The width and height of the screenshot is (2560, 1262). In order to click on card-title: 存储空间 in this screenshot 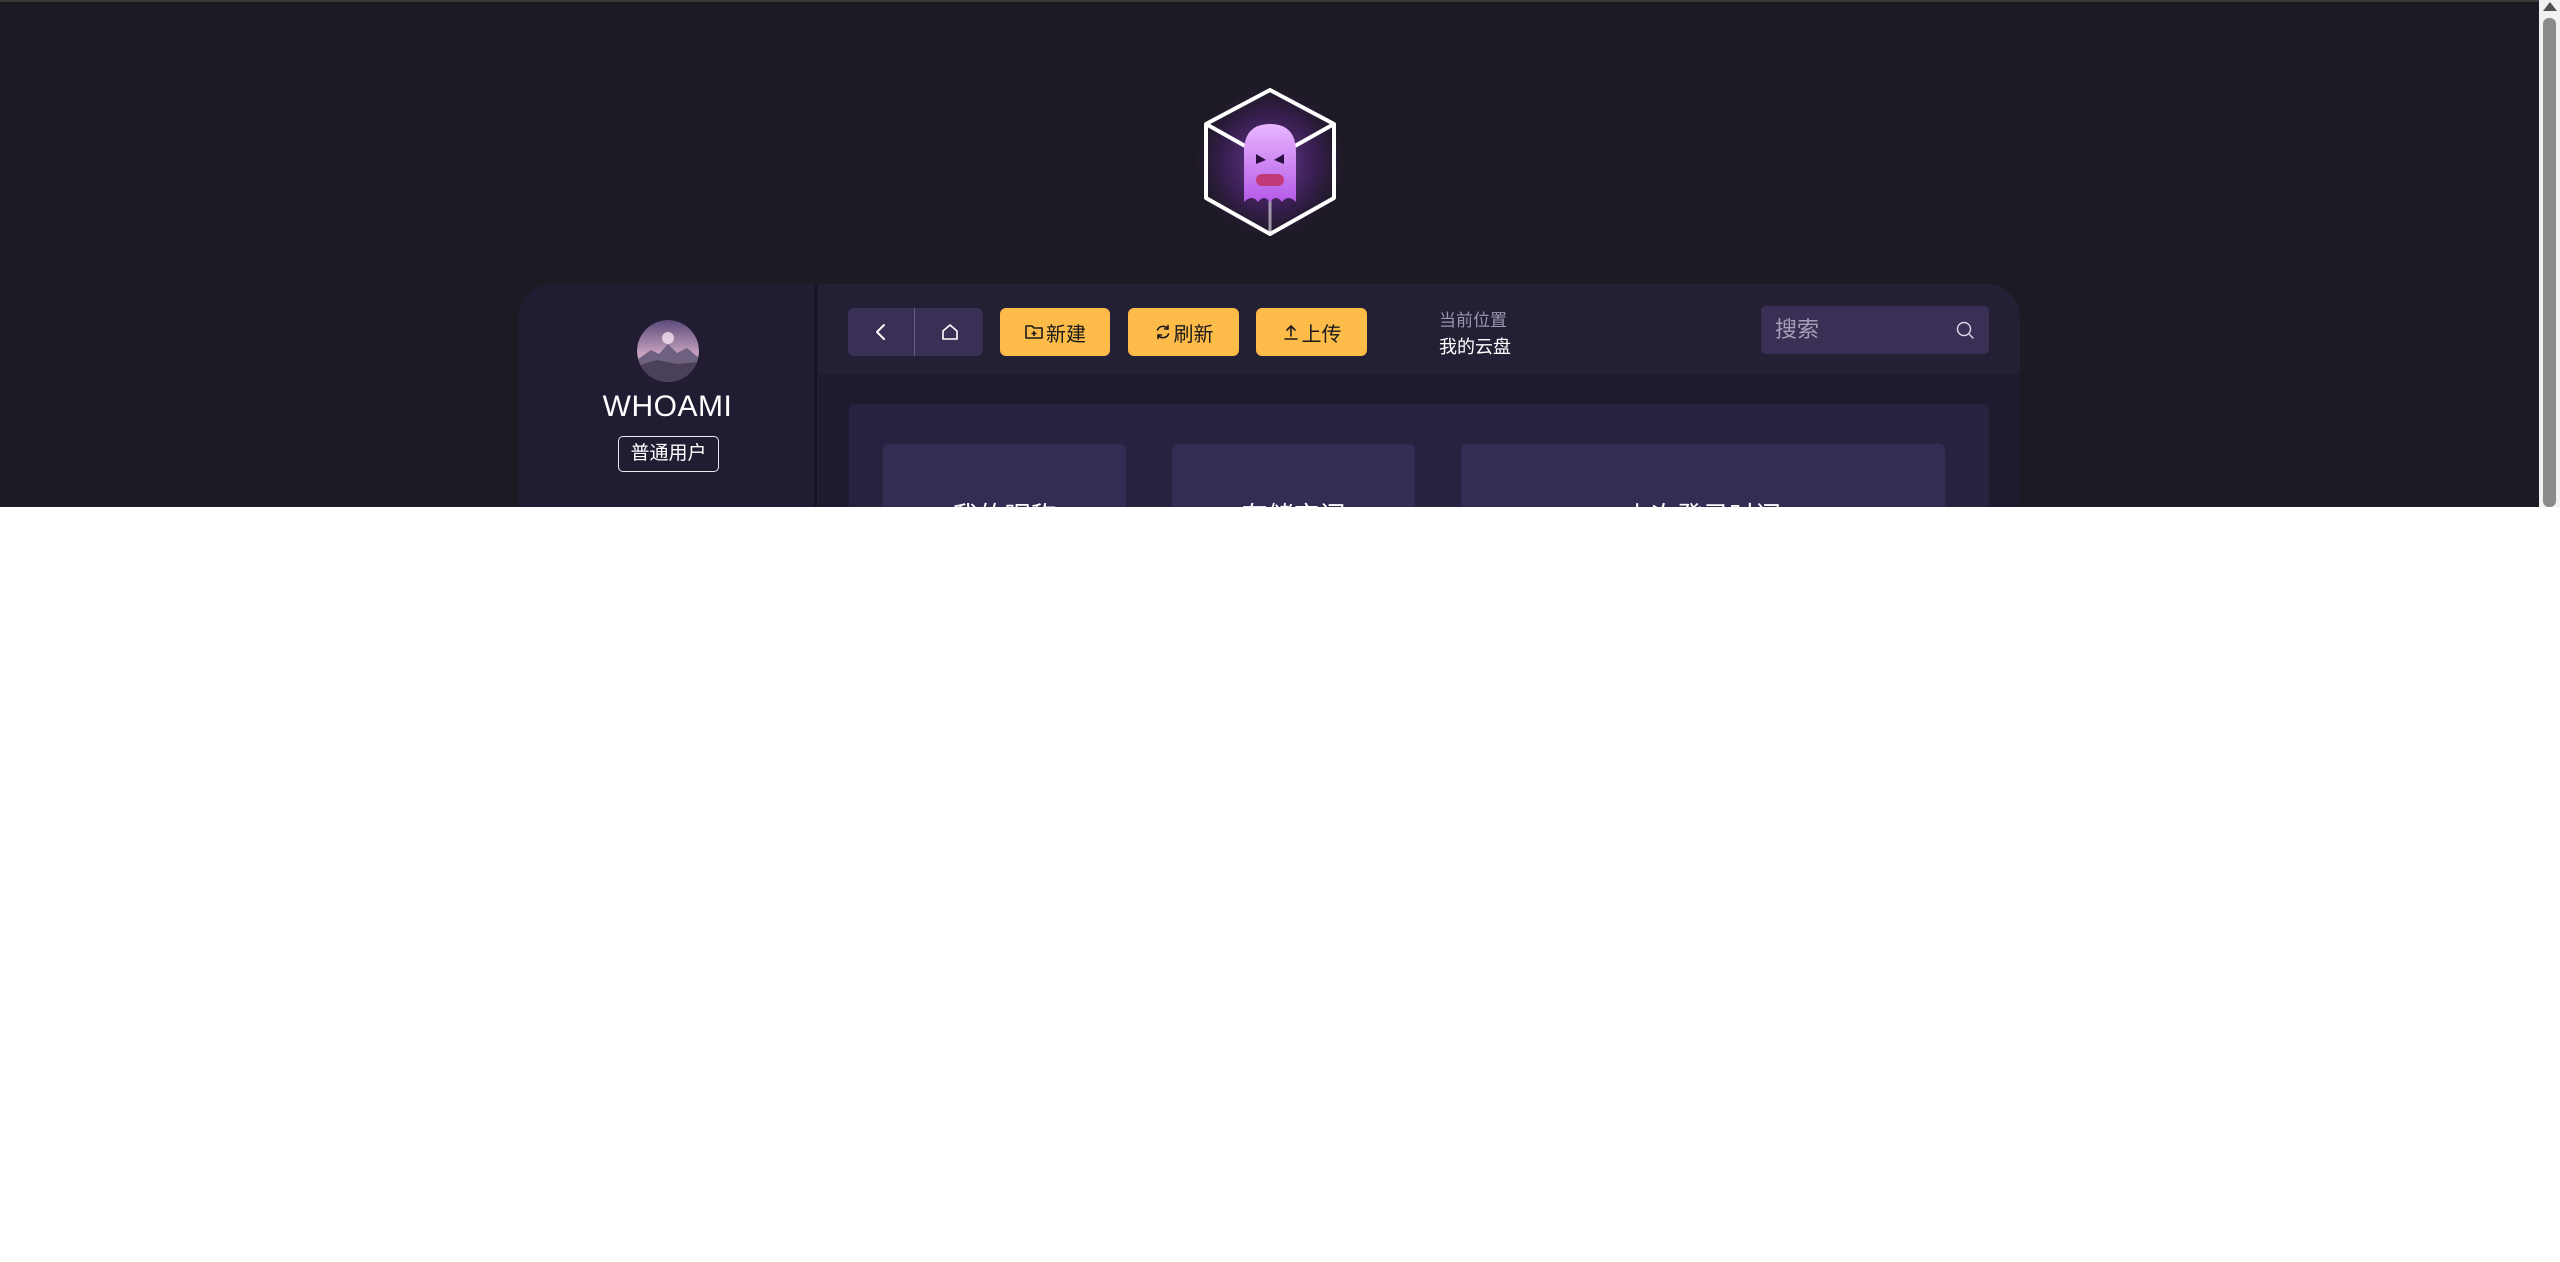, I will do `click(1293, 501)`.